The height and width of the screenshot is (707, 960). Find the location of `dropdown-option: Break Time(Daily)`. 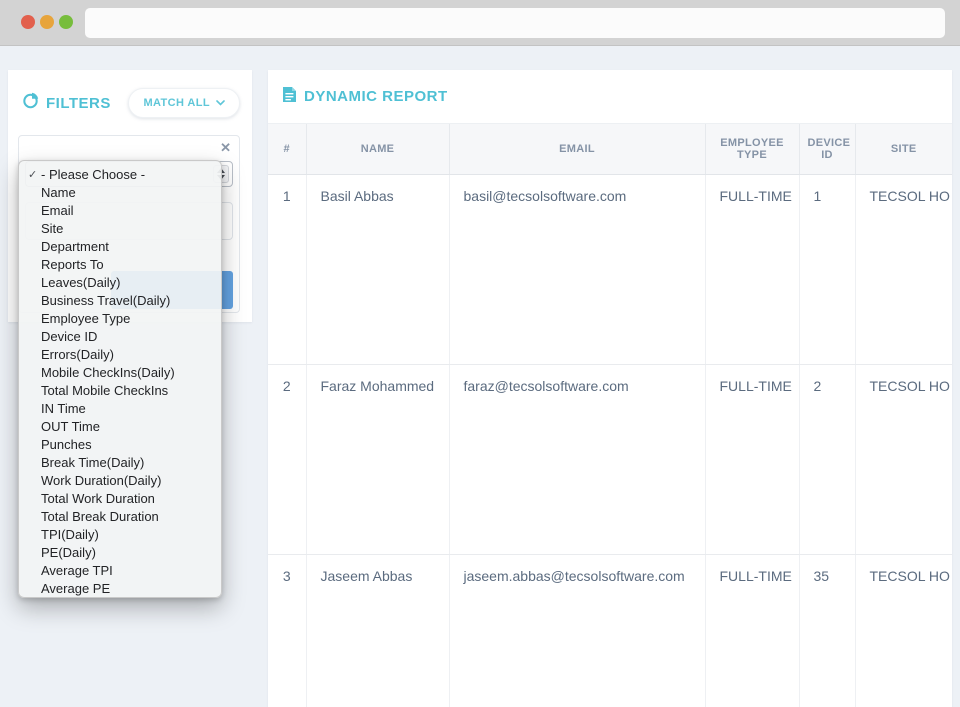

dropdown-option: Break Time(Daily) is located at coordinates (120, 463).